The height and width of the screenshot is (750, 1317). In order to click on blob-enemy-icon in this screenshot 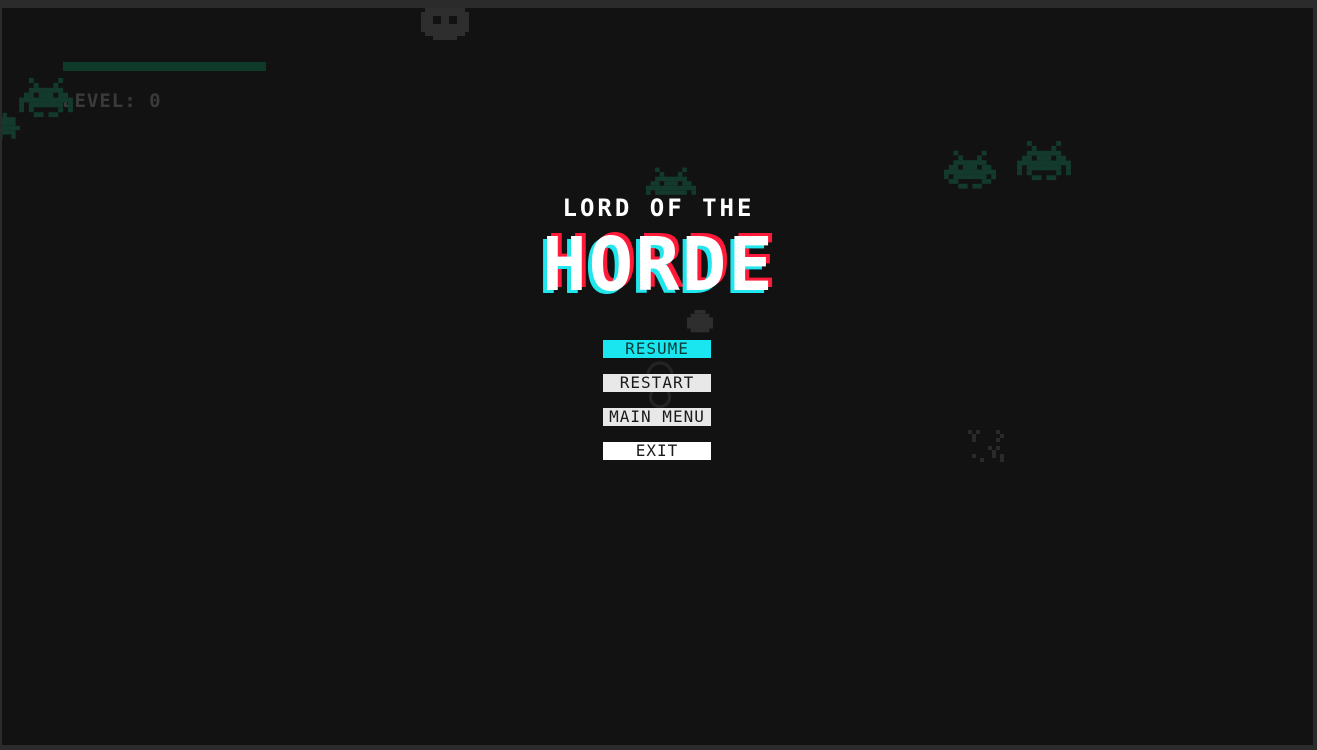, I will do `click(700, 323)`.